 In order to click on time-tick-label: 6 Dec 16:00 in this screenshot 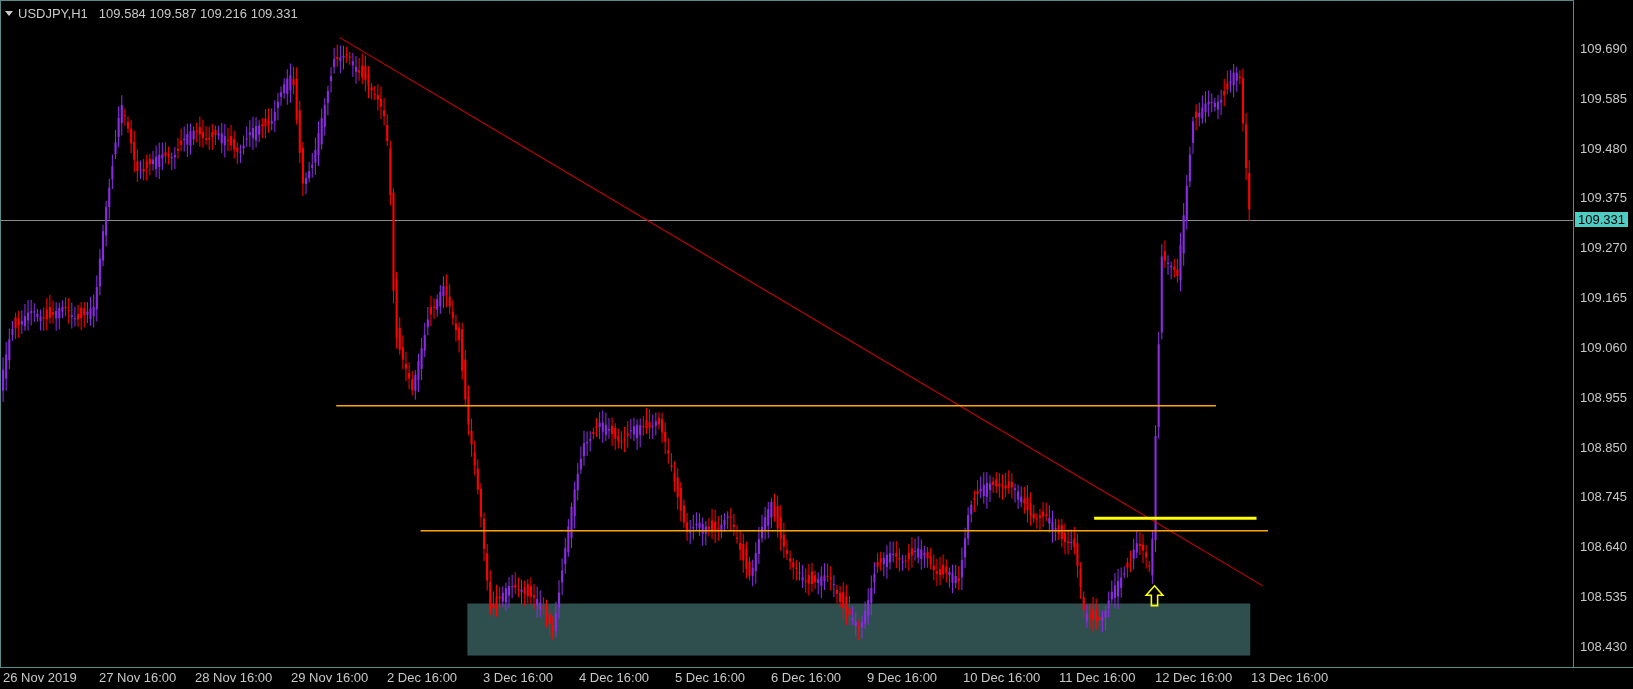, I will do `click(806, 678)`.